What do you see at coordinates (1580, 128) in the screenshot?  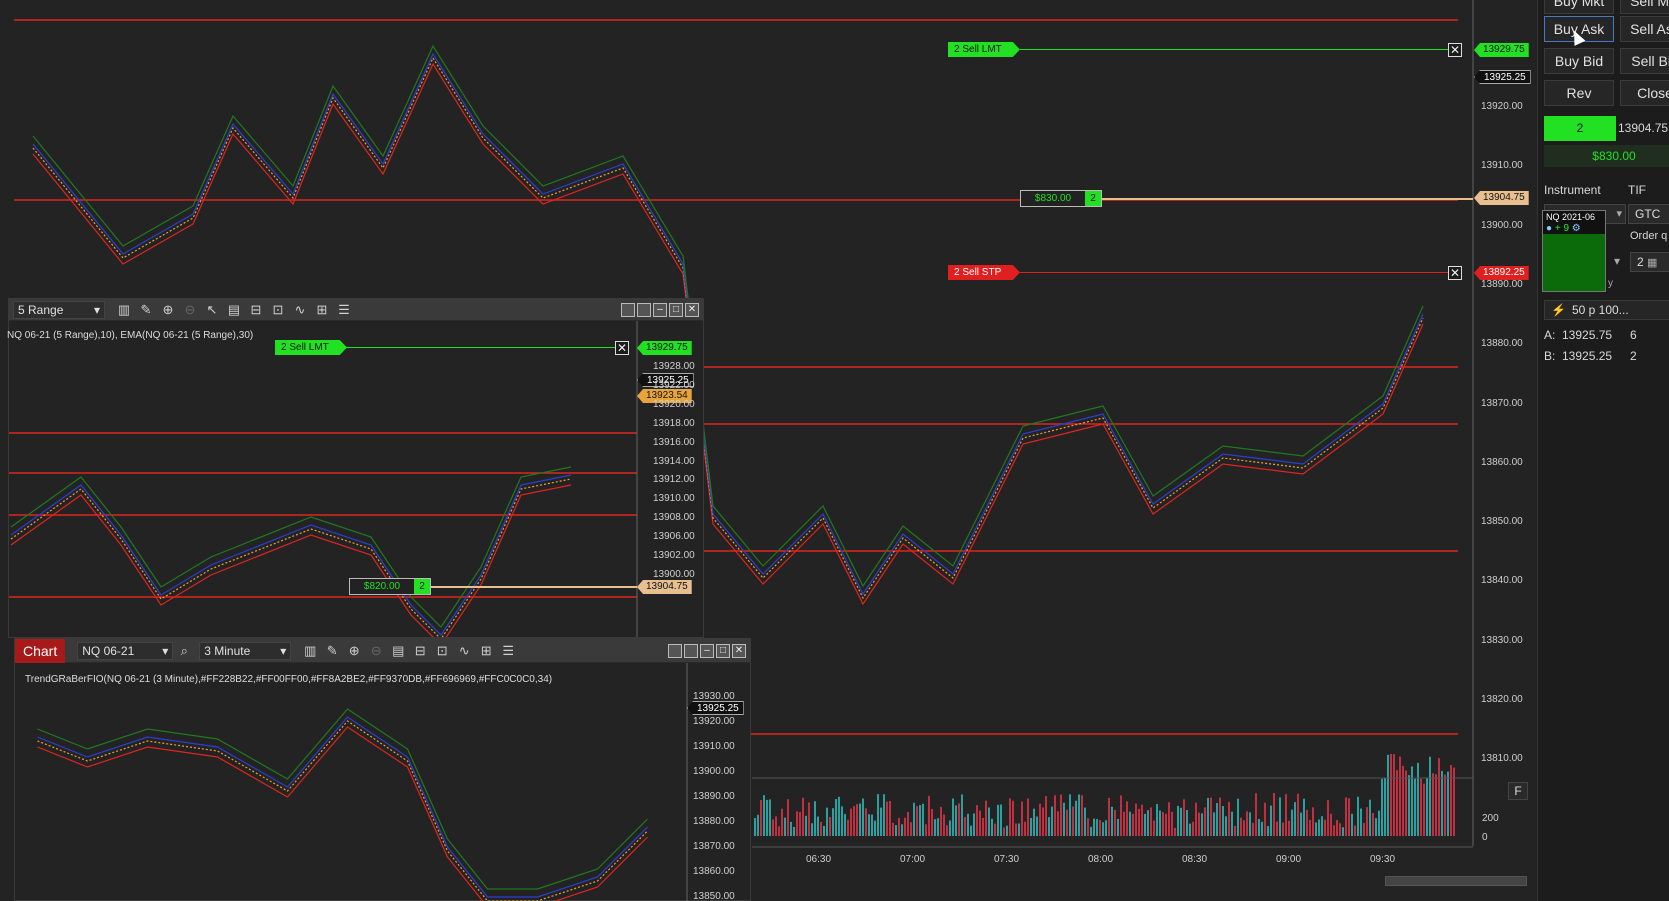 I see `position-qty-box: 2` at bounding box center [1580, 128].